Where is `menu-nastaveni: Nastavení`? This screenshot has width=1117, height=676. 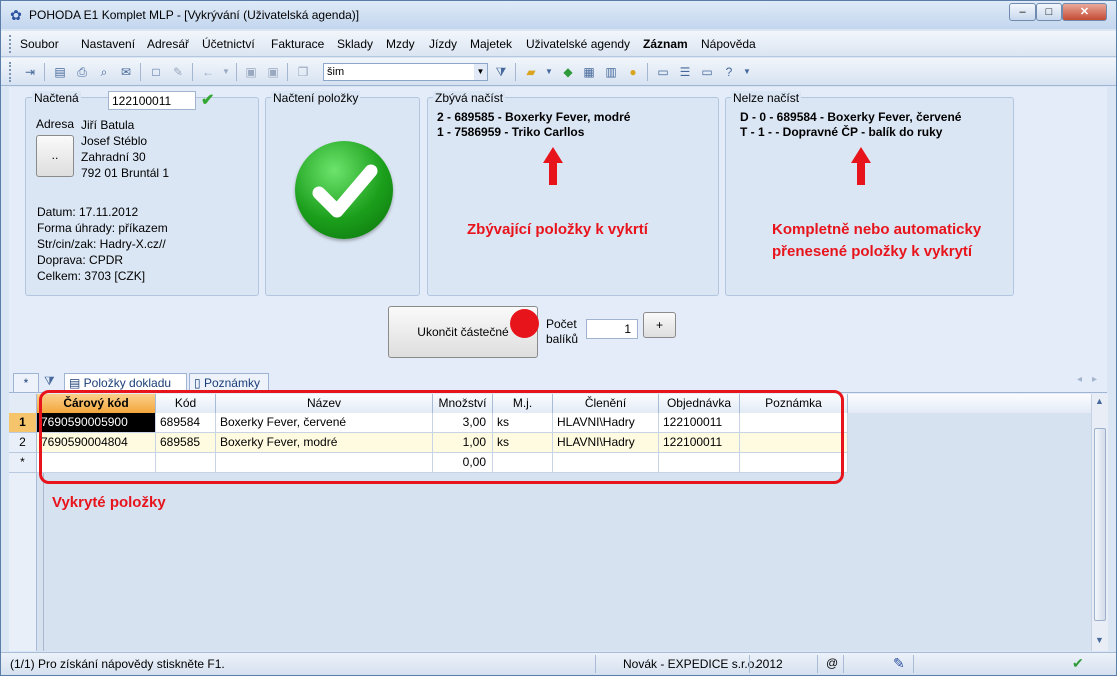 menu-nastaveni: Nastavení is located at coordinates (108, 44).